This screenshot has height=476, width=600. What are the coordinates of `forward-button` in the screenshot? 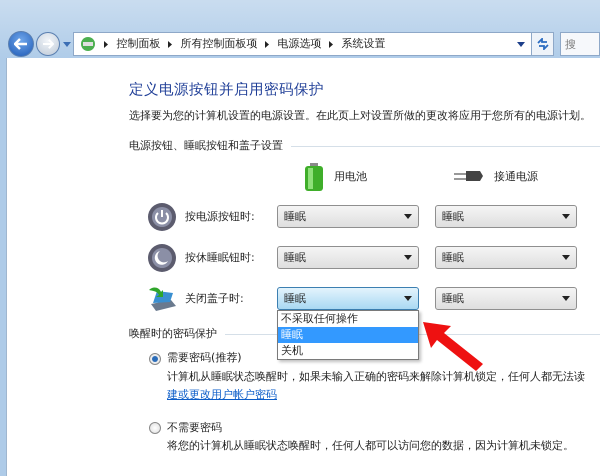 It's located at (48, 44).